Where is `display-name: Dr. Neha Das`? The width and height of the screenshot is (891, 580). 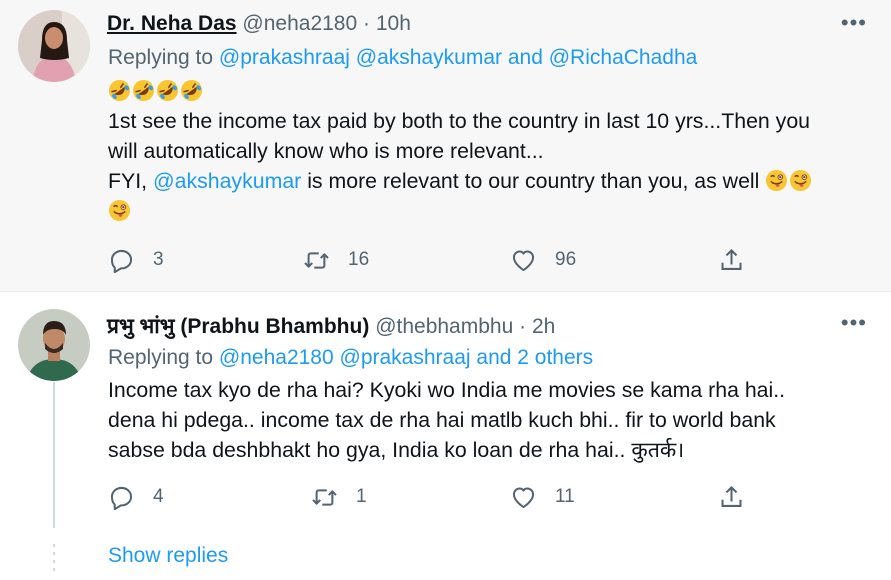
display-name: Dr. Neha Das is located at coordinates (172, 23).